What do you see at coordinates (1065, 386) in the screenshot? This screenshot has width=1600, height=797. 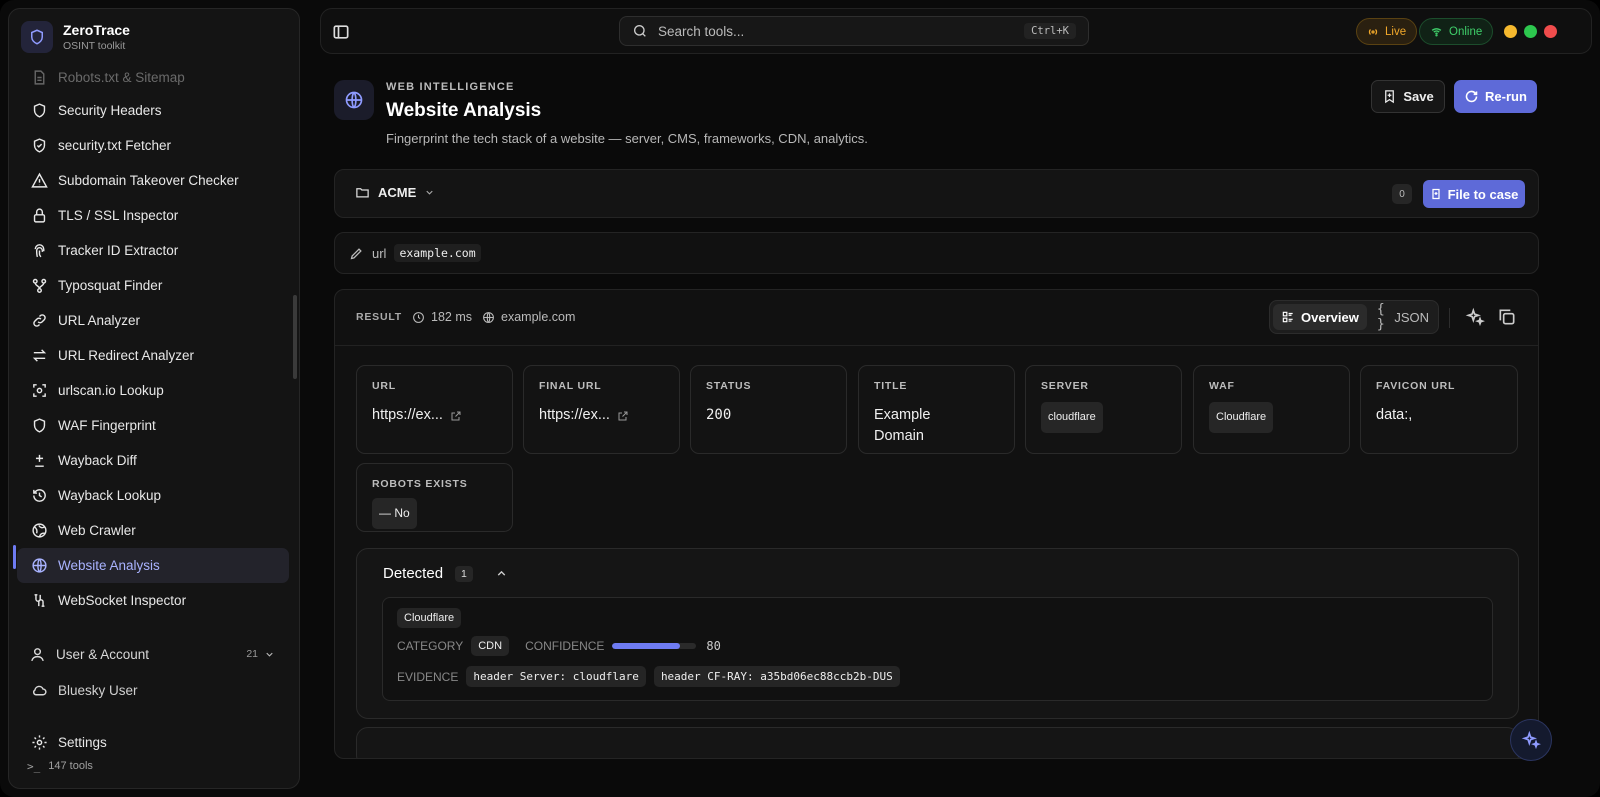 I see `card-key: SERVER` at bounding box center [1065, 386].